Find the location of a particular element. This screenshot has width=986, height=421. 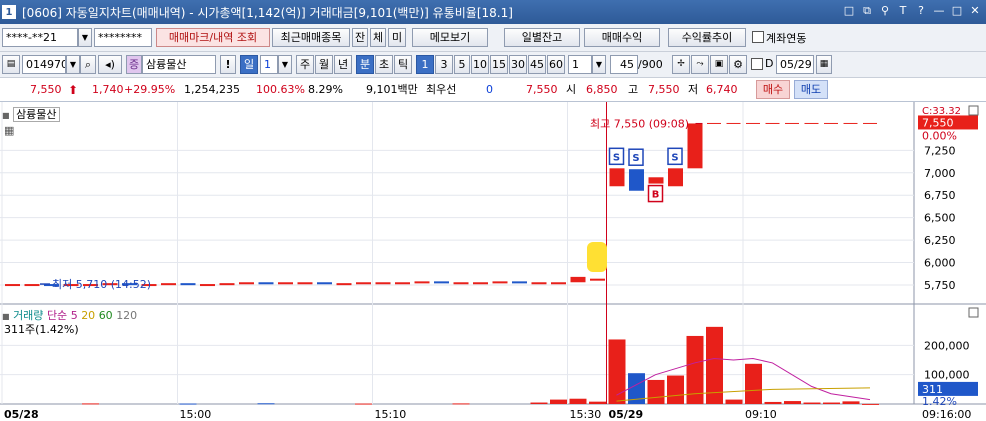

period-week-button: 주 is located at coordinates (305, 64).